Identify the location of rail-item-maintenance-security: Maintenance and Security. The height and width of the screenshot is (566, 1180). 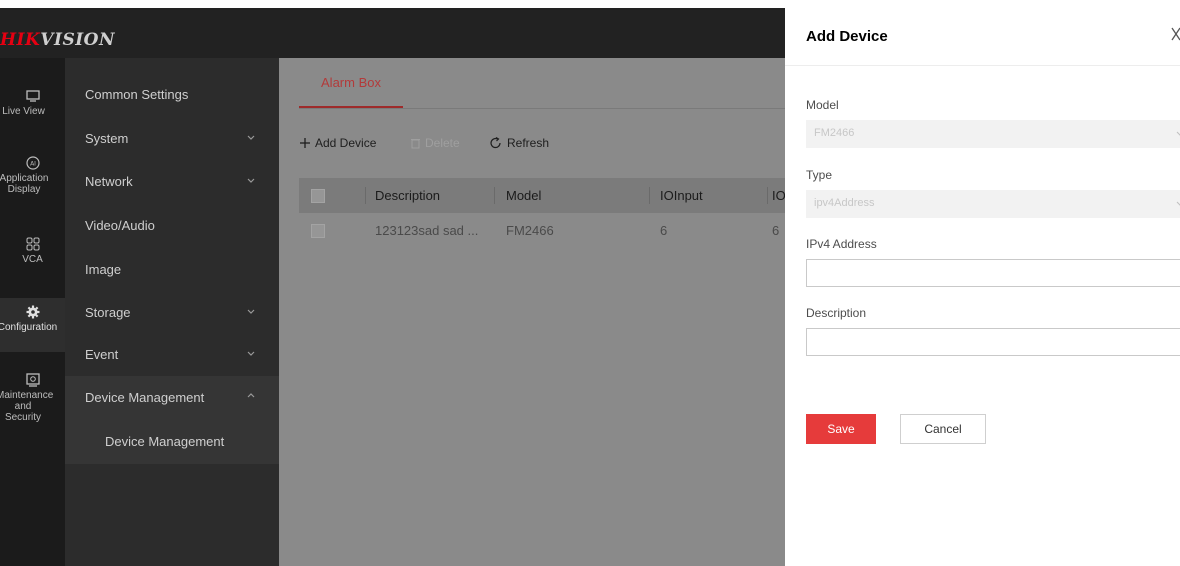
(32, 397).